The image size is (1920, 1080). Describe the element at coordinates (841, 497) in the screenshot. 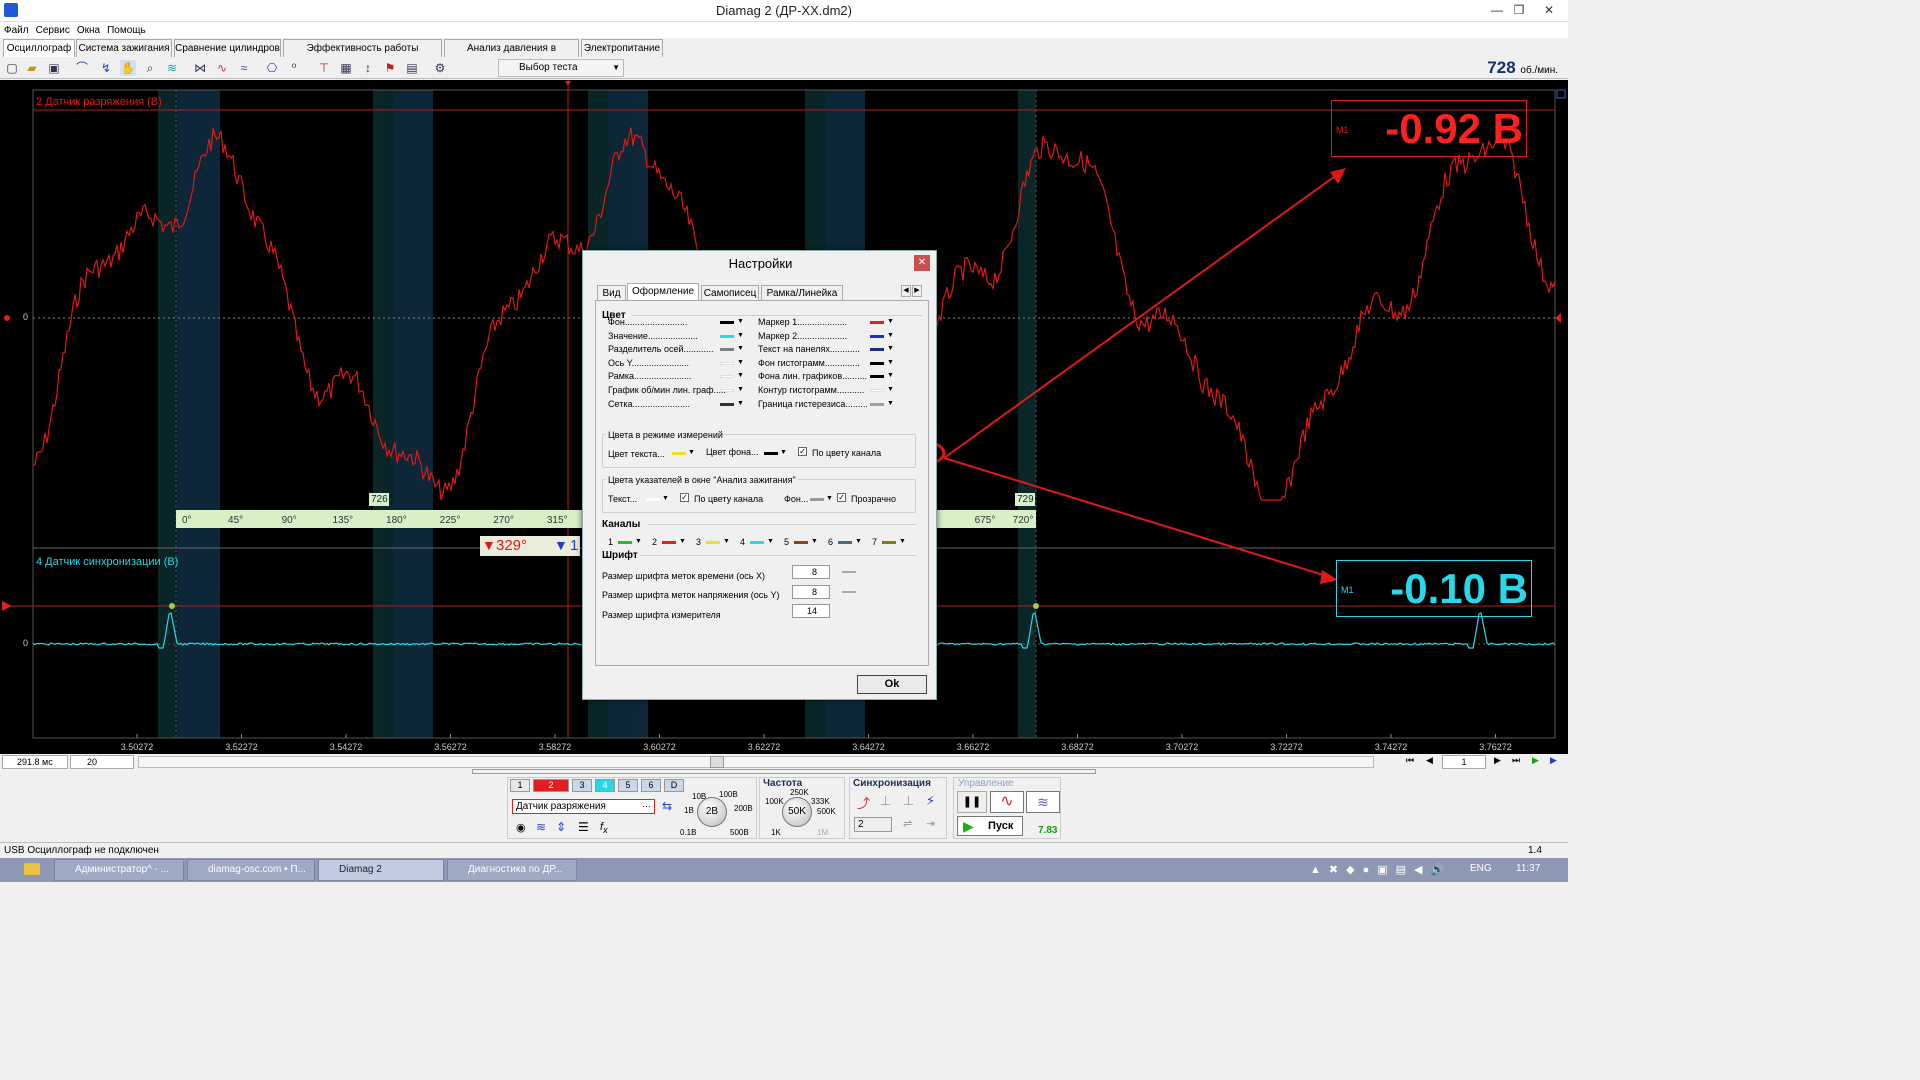

I see `transparent-checkbox: ✓` at that location.